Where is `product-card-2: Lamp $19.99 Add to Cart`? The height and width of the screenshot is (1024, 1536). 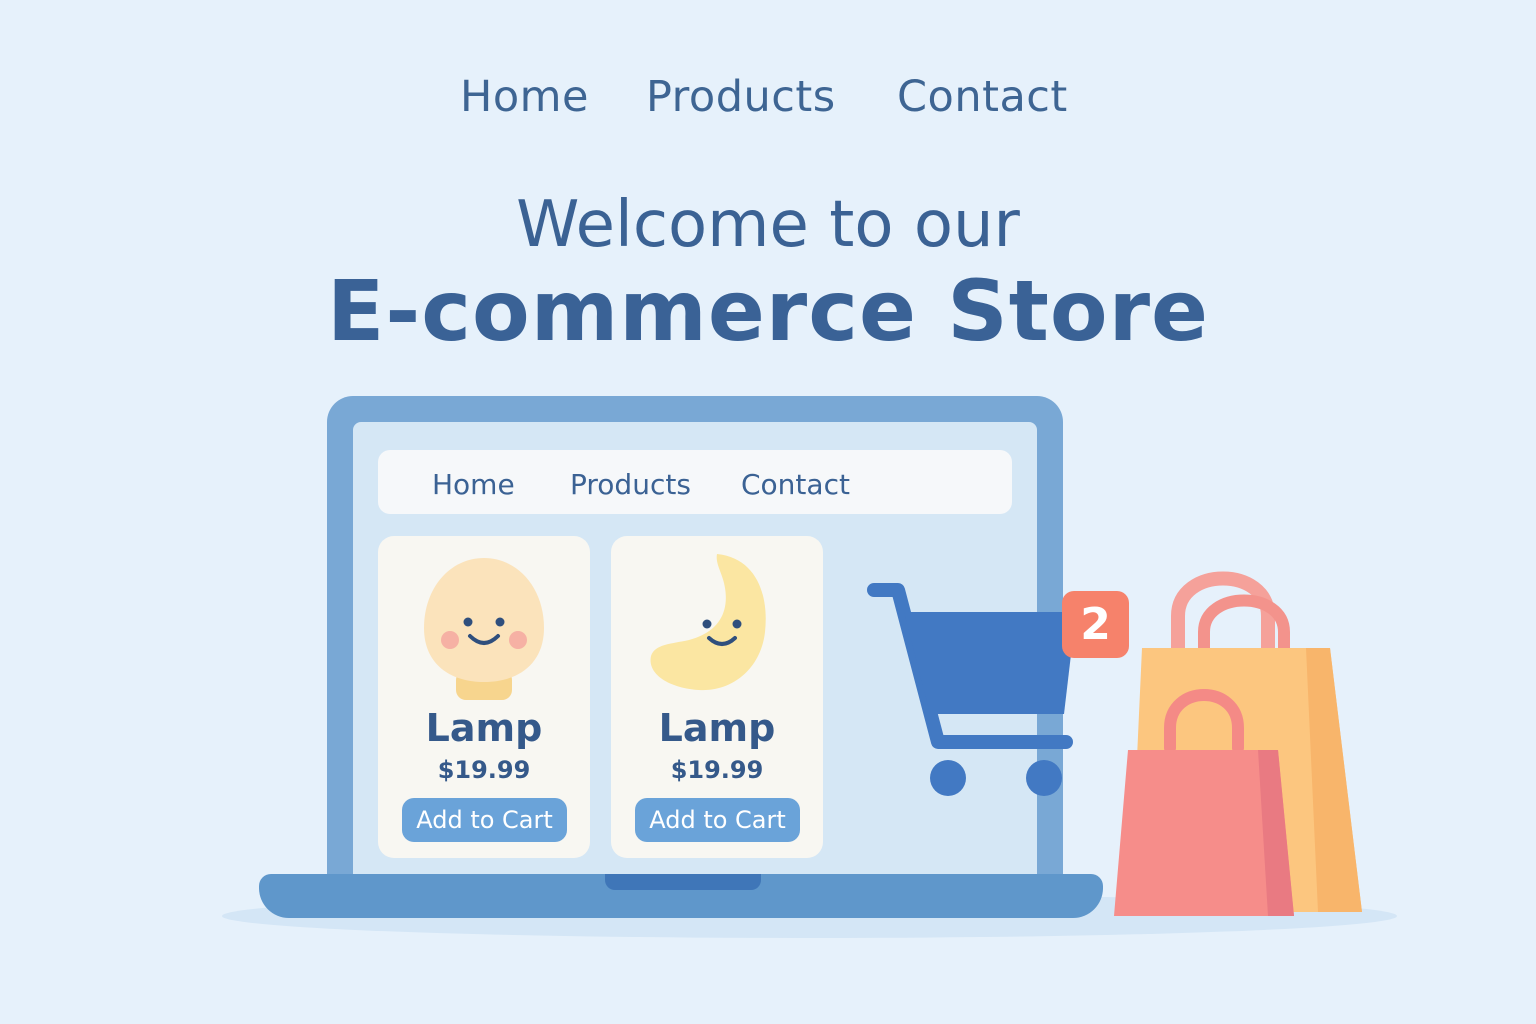
product-card-2: Lamp $19.99 Add to Cart is located at coordinates (717, 697).